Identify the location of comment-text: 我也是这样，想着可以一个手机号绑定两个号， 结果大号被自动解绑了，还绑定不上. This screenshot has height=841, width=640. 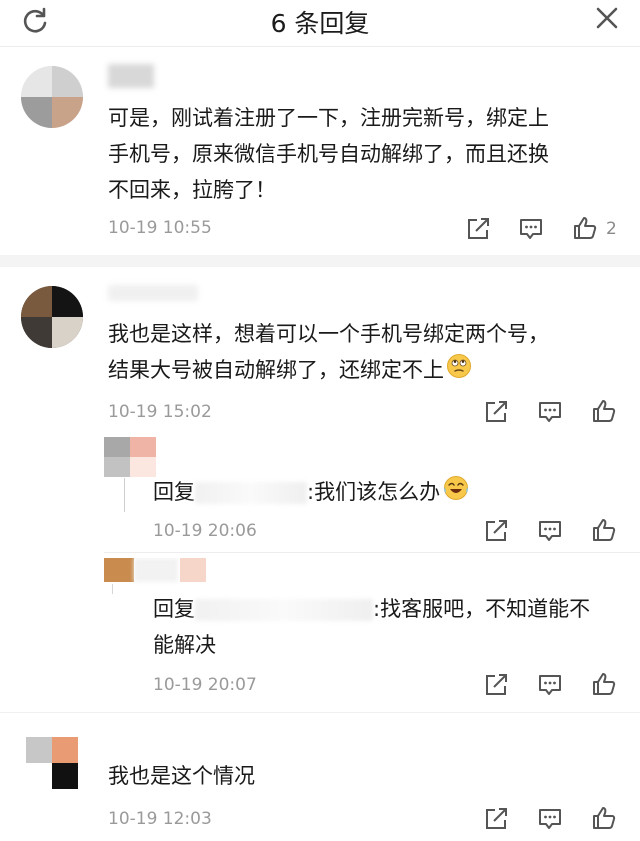
(368, 353).